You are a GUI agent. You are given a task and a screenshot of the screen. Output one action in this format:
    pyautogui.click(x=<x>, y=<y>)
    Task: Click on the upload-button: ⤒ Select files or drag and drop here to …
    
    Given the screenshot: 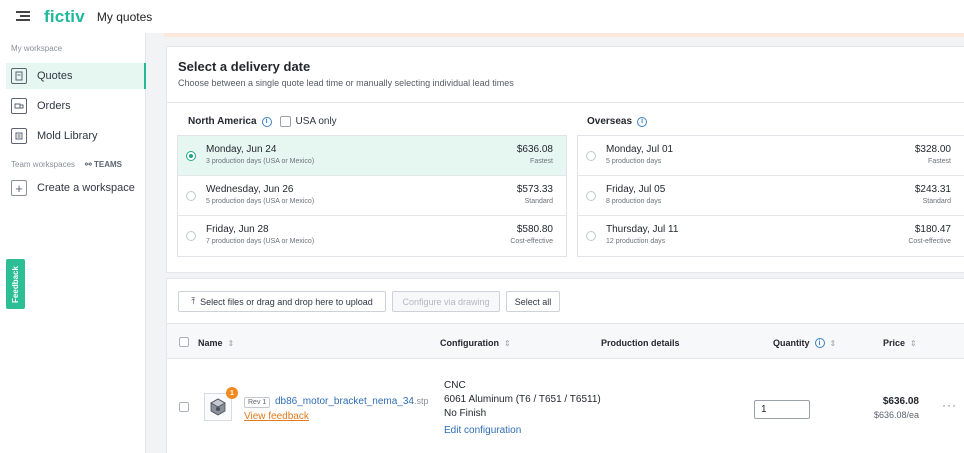 What is the action you would take?
    pyautogui.click(x=282, y=301)
    